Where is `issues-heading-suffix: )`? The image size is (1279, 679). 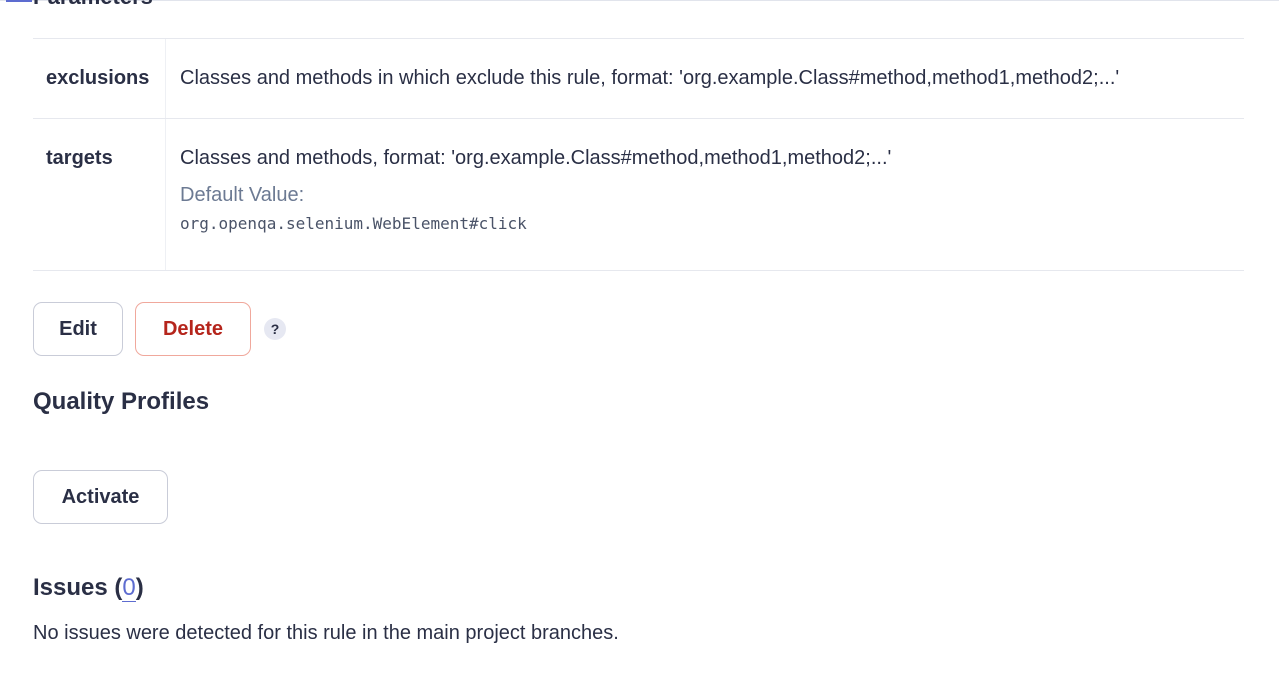 issues-heading-suffix: ) is located at coordinates (139, 587).